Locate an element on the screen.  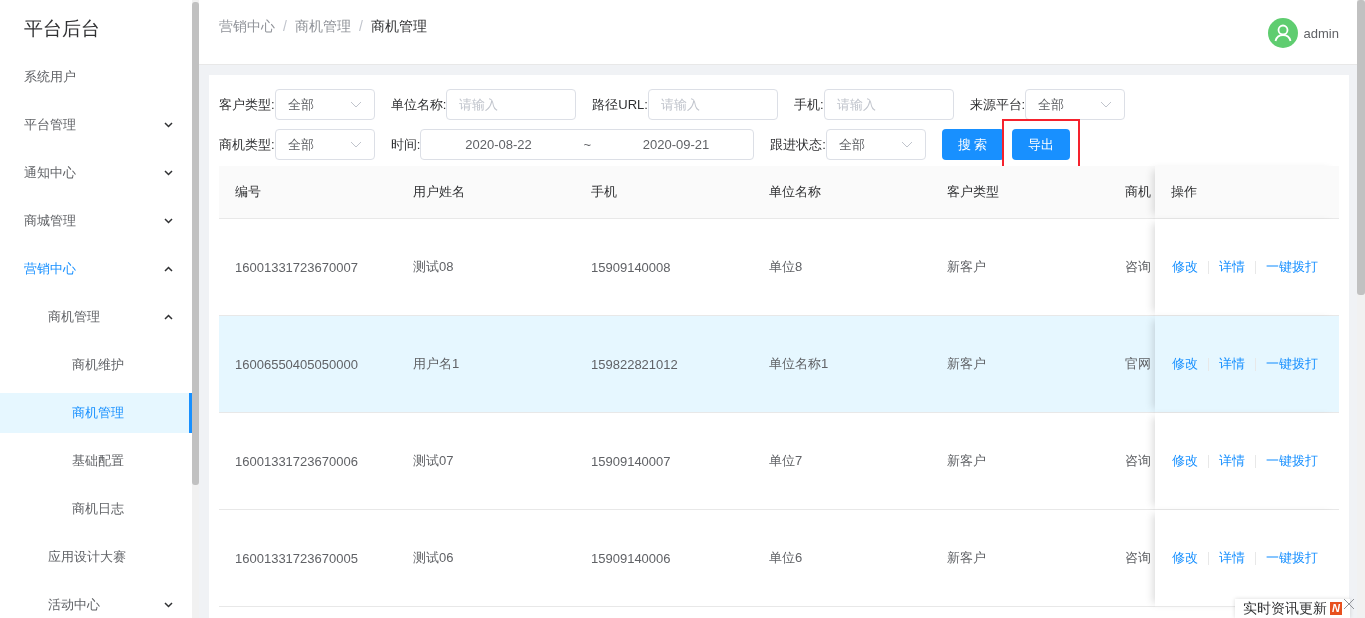
table-cell: 159822821012 is located at coordinates (664, 364).